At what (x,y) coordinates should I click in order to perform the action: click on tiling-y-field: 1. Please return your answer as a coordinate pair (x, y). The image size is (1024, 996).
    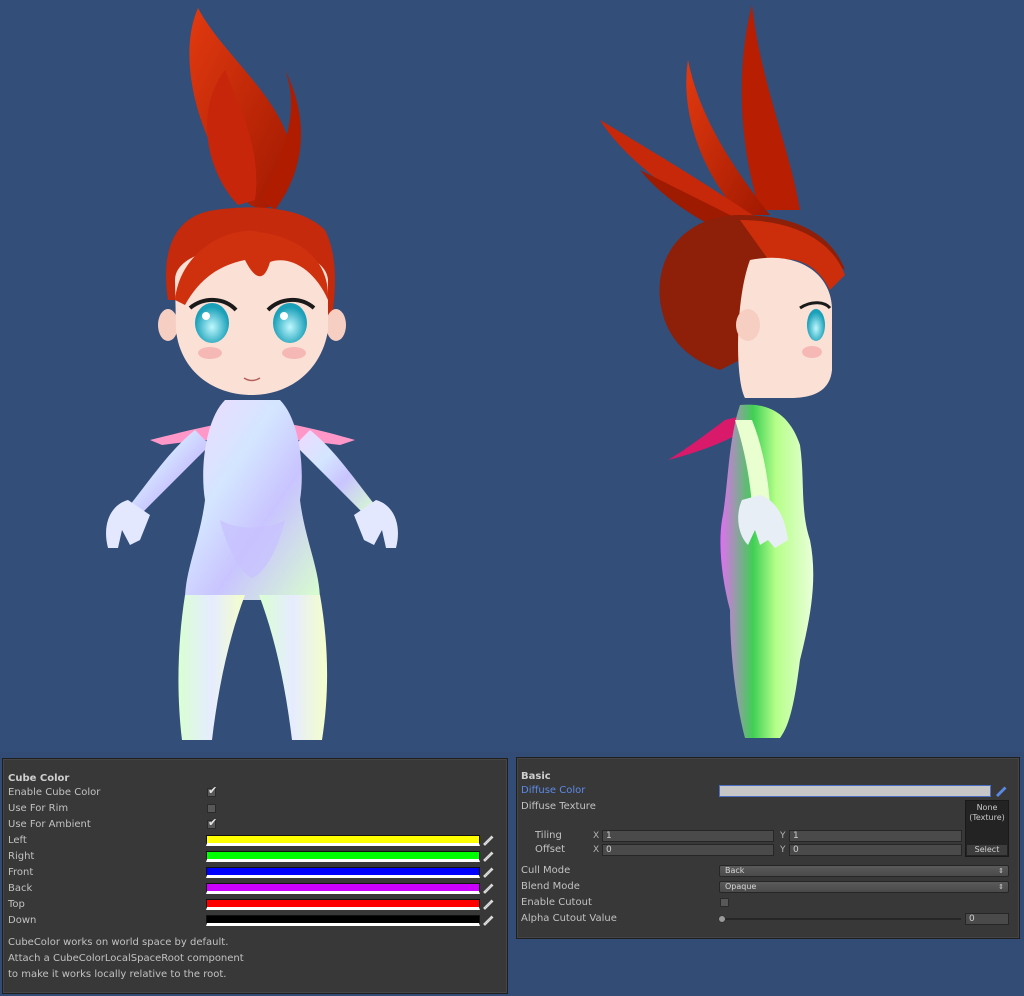
    Looking at the image, I should click on (875, 836).